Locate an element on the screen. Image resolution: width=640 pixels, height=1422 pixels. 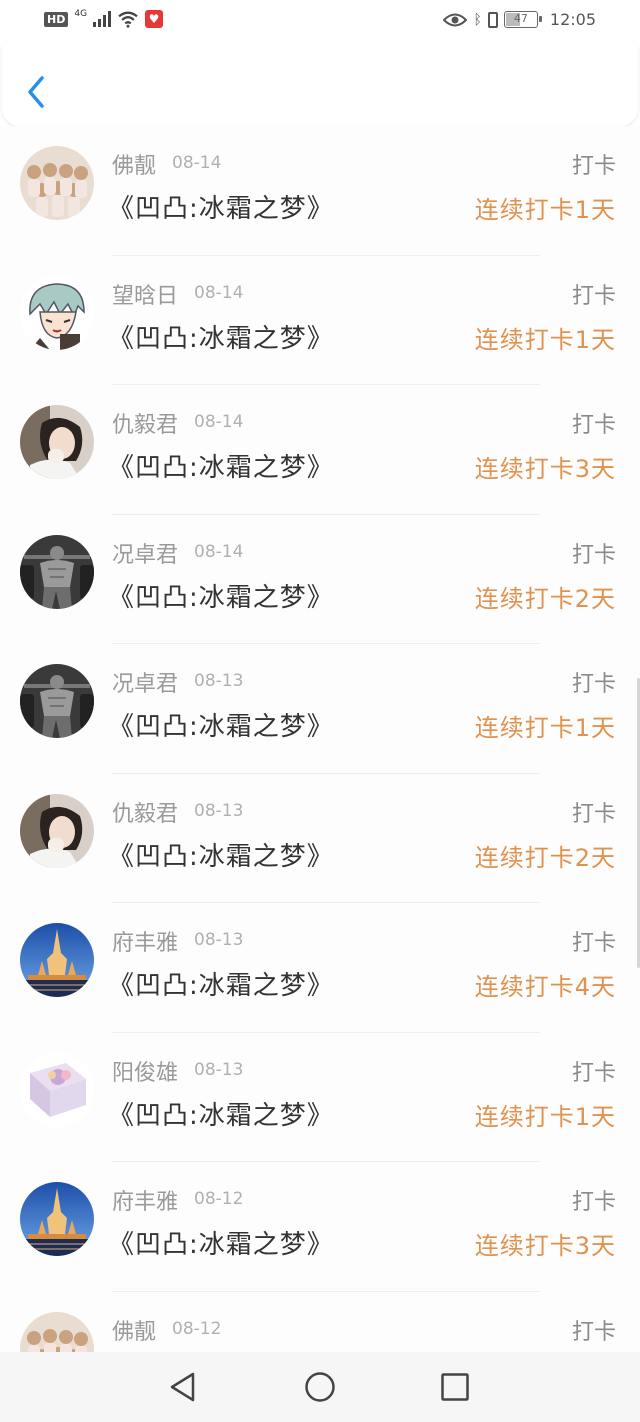
battery-level: 47 is located at coordinates (520, 18).